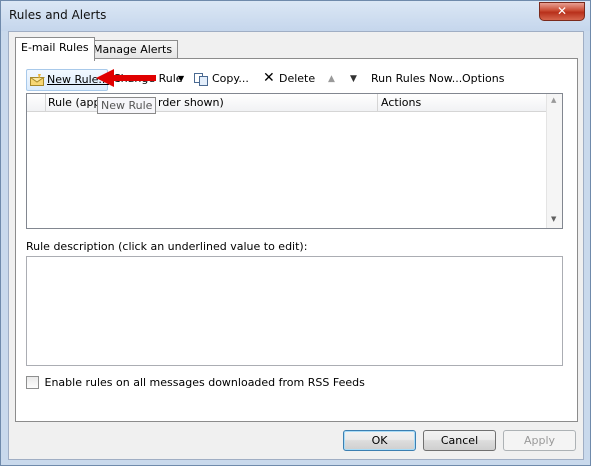 This screenshot has width=591, height=466. Describe the element at coordinates (269, 78) in the screenshot. I see `delete-icon: ✕` at that location.